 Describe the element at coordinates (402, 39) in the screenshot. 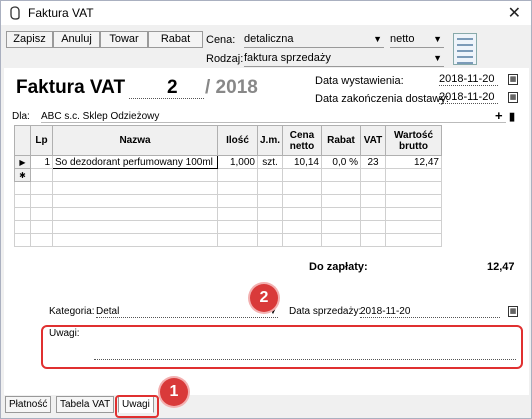

I see `netto-value: netto` at that location.